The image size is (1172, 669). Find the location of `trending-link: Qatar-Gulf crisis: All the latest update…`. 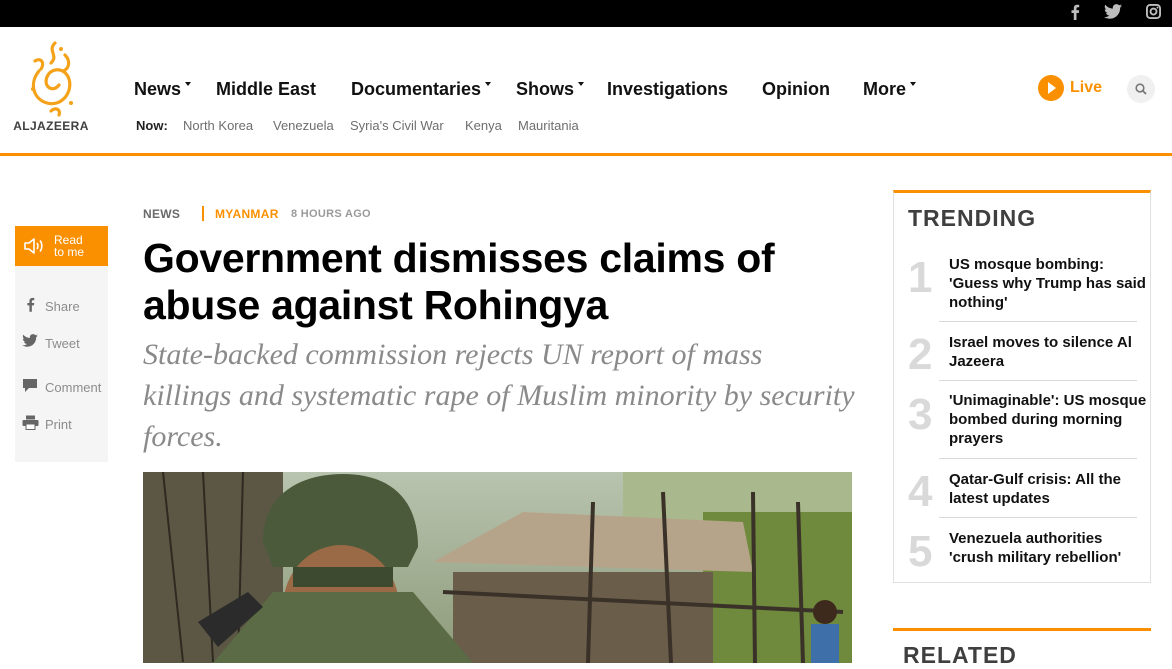

trending-link: Qatar-Gulf crisis: All the latest update… is located at coordinates (1048, 489).